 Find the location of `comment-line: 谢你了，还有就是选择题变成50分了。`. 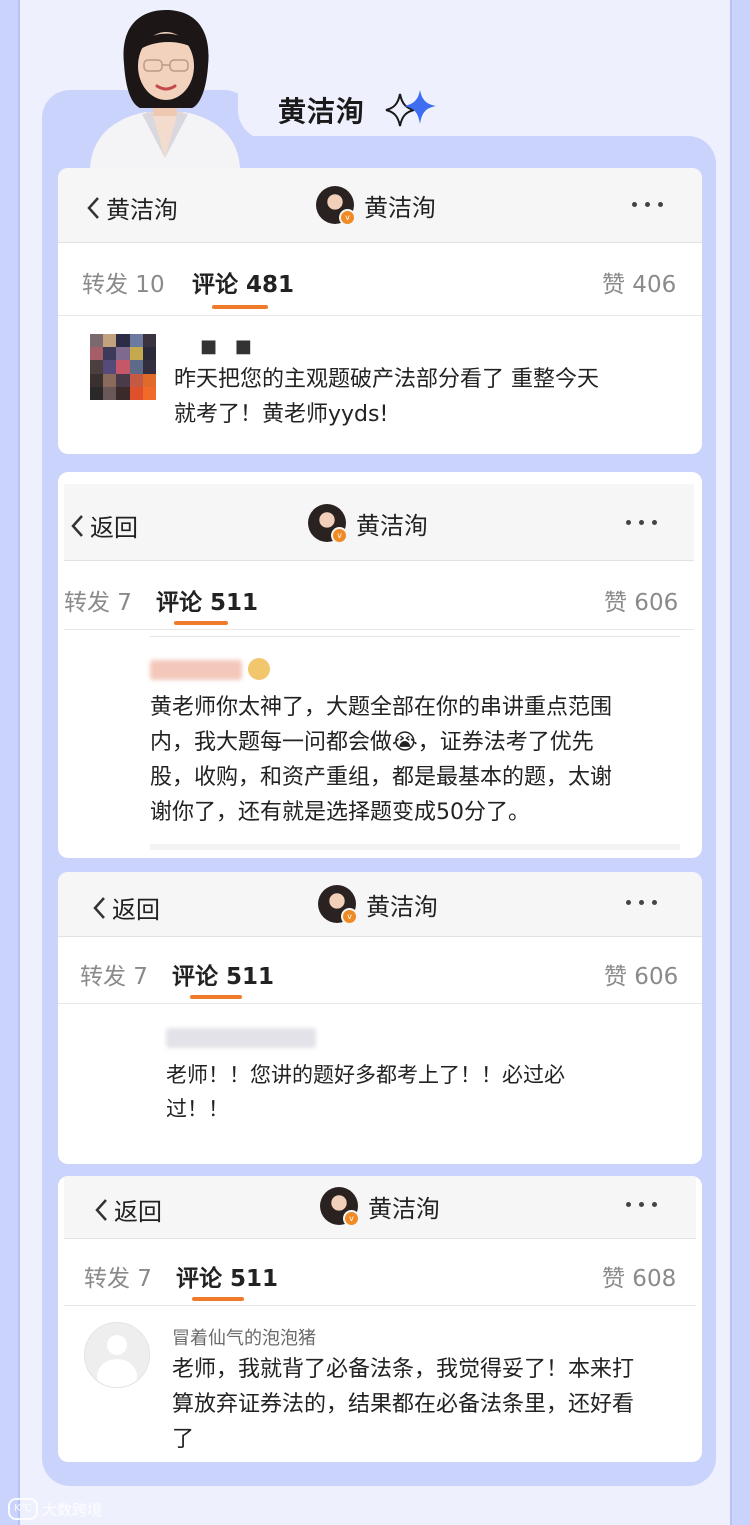

comment-line: 谢你了，还有就是选择题变成50分了。 is located at coordinates (340, 812).